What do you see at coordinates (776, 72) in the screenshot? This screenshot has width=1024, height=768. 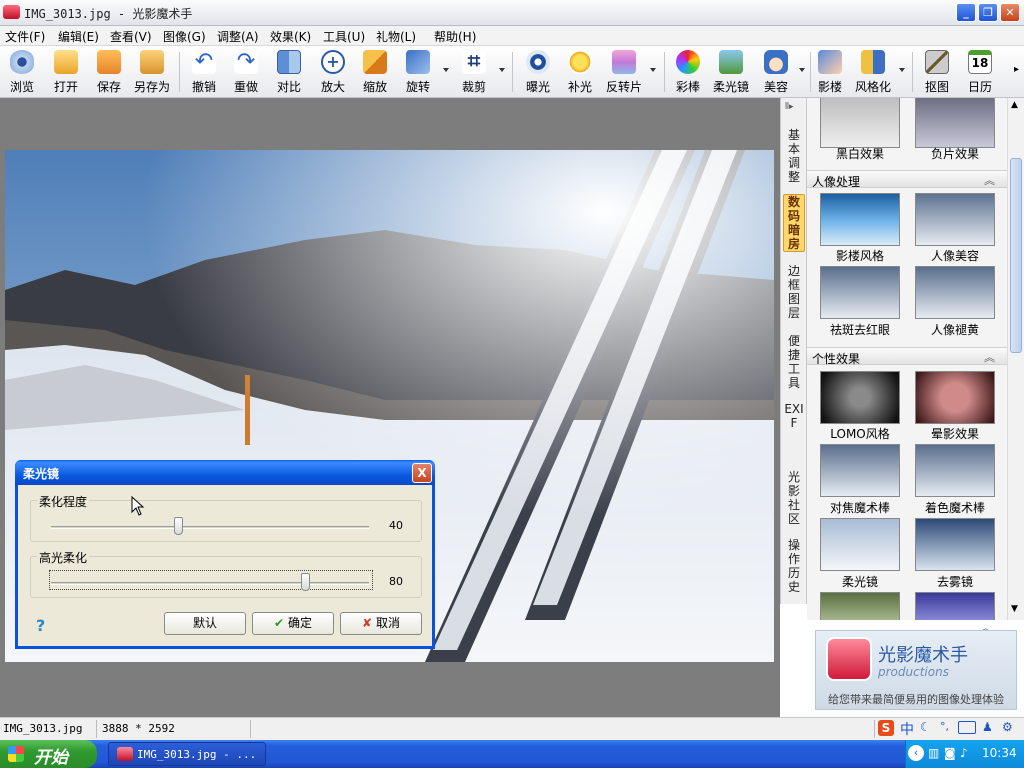 I see `beauty-button: 美容` at bounding box center [776, 72].